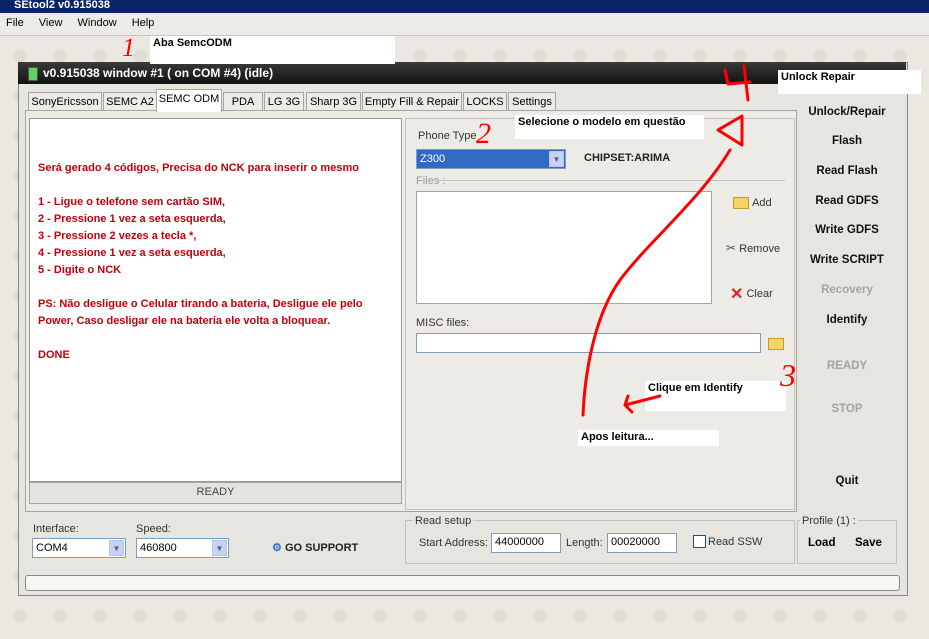 The width and height of the screenshot is (929, 639). What do you see at coordinates (787, 375) in the screenshot?
I see `annotation-number-3: 3` at bounding box center [787, 375].